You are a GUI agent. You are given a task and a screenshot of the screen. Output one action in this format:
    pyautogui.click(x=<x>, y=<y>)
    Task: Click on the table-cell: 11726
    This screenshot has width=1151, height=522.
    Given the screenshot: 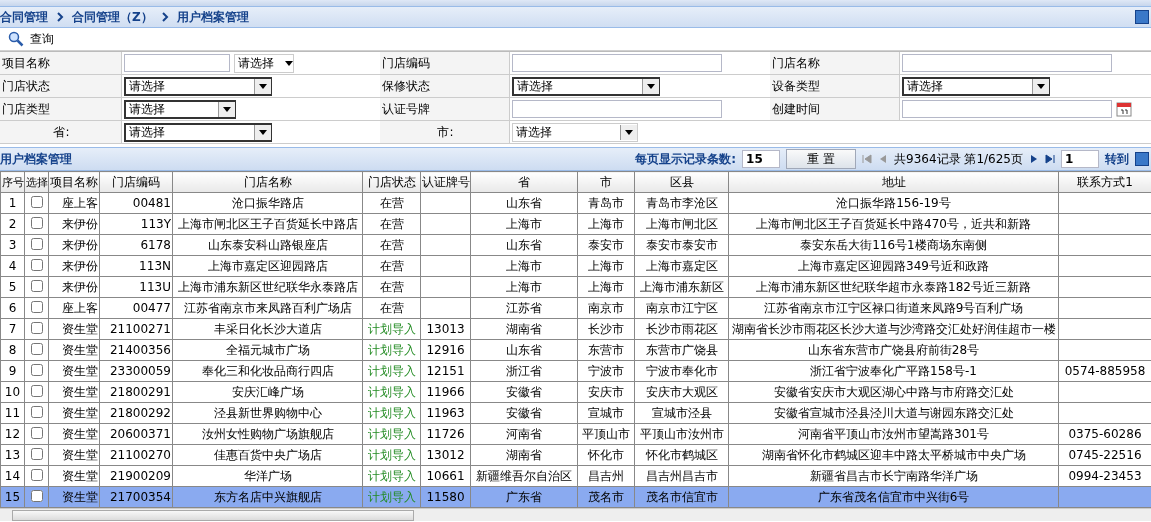 What is the action you would take?
    pyautogui.click(x=445, y=434)
    